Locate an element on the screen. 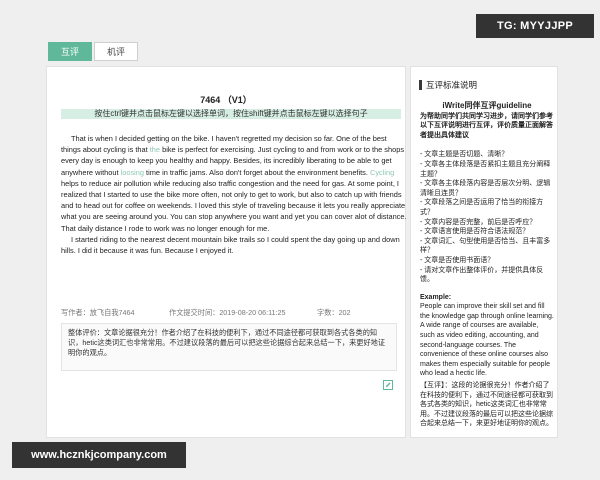 The image size is (600, 480). criteria-item: - 文章语言使用是否符合语法规范？ is located at coordinates (475, 232).